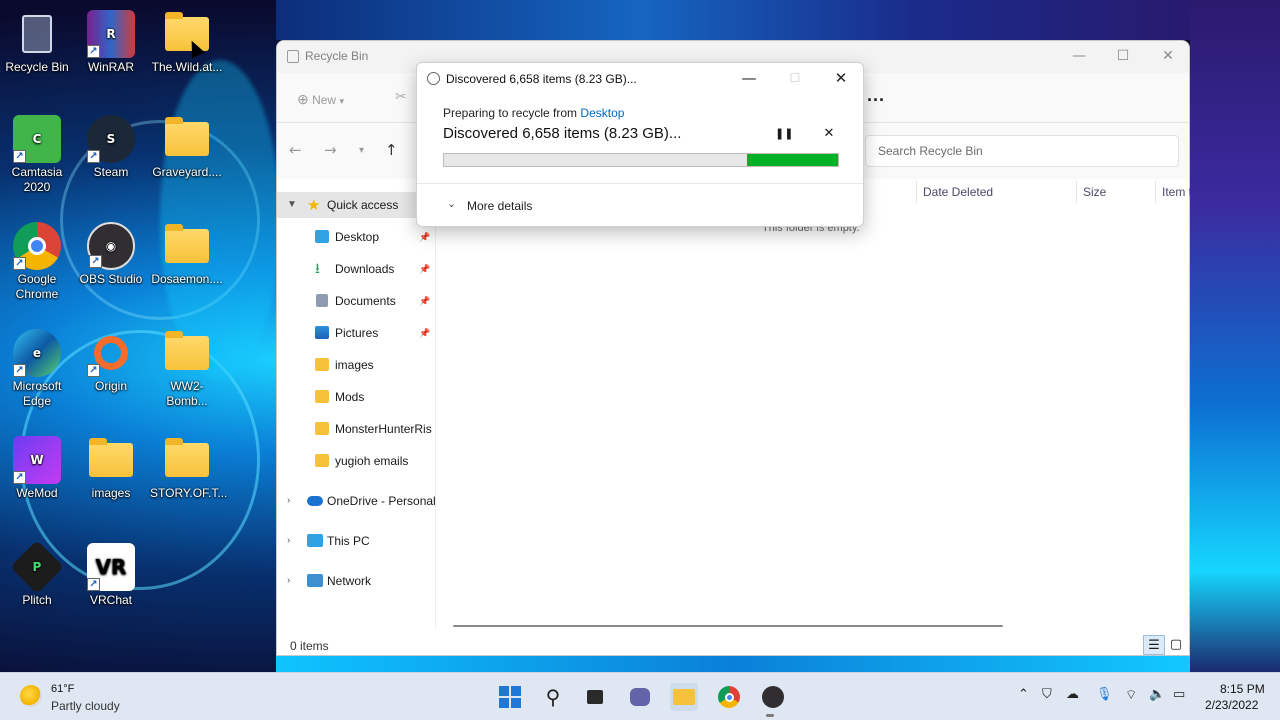 The height and width of the screenshot is (720, 1280). I want to click on sidebar-item-label: This PC, so click(348, 541).